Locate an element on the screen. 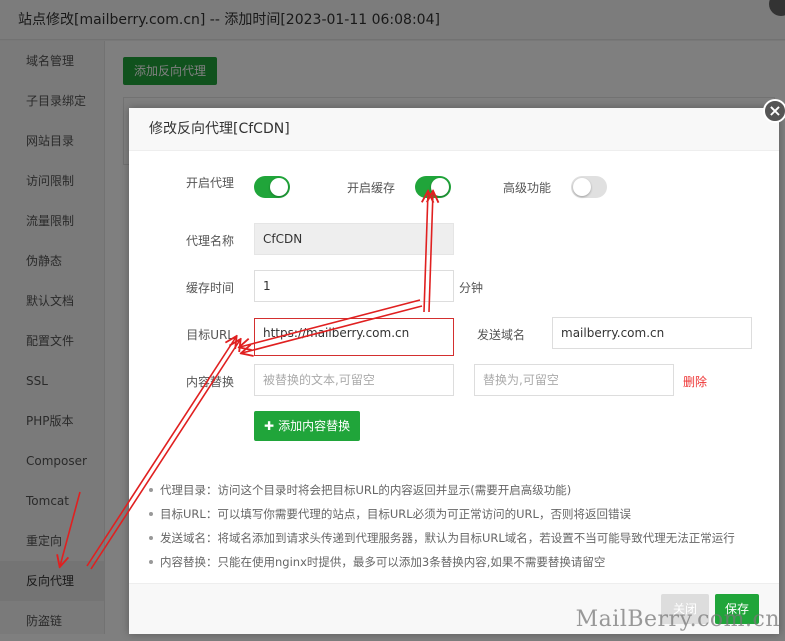 Image resolution: width=785 pixels, height=641 pixels. content-replace-label: 内容替换 is located at coordinates (209, 382).